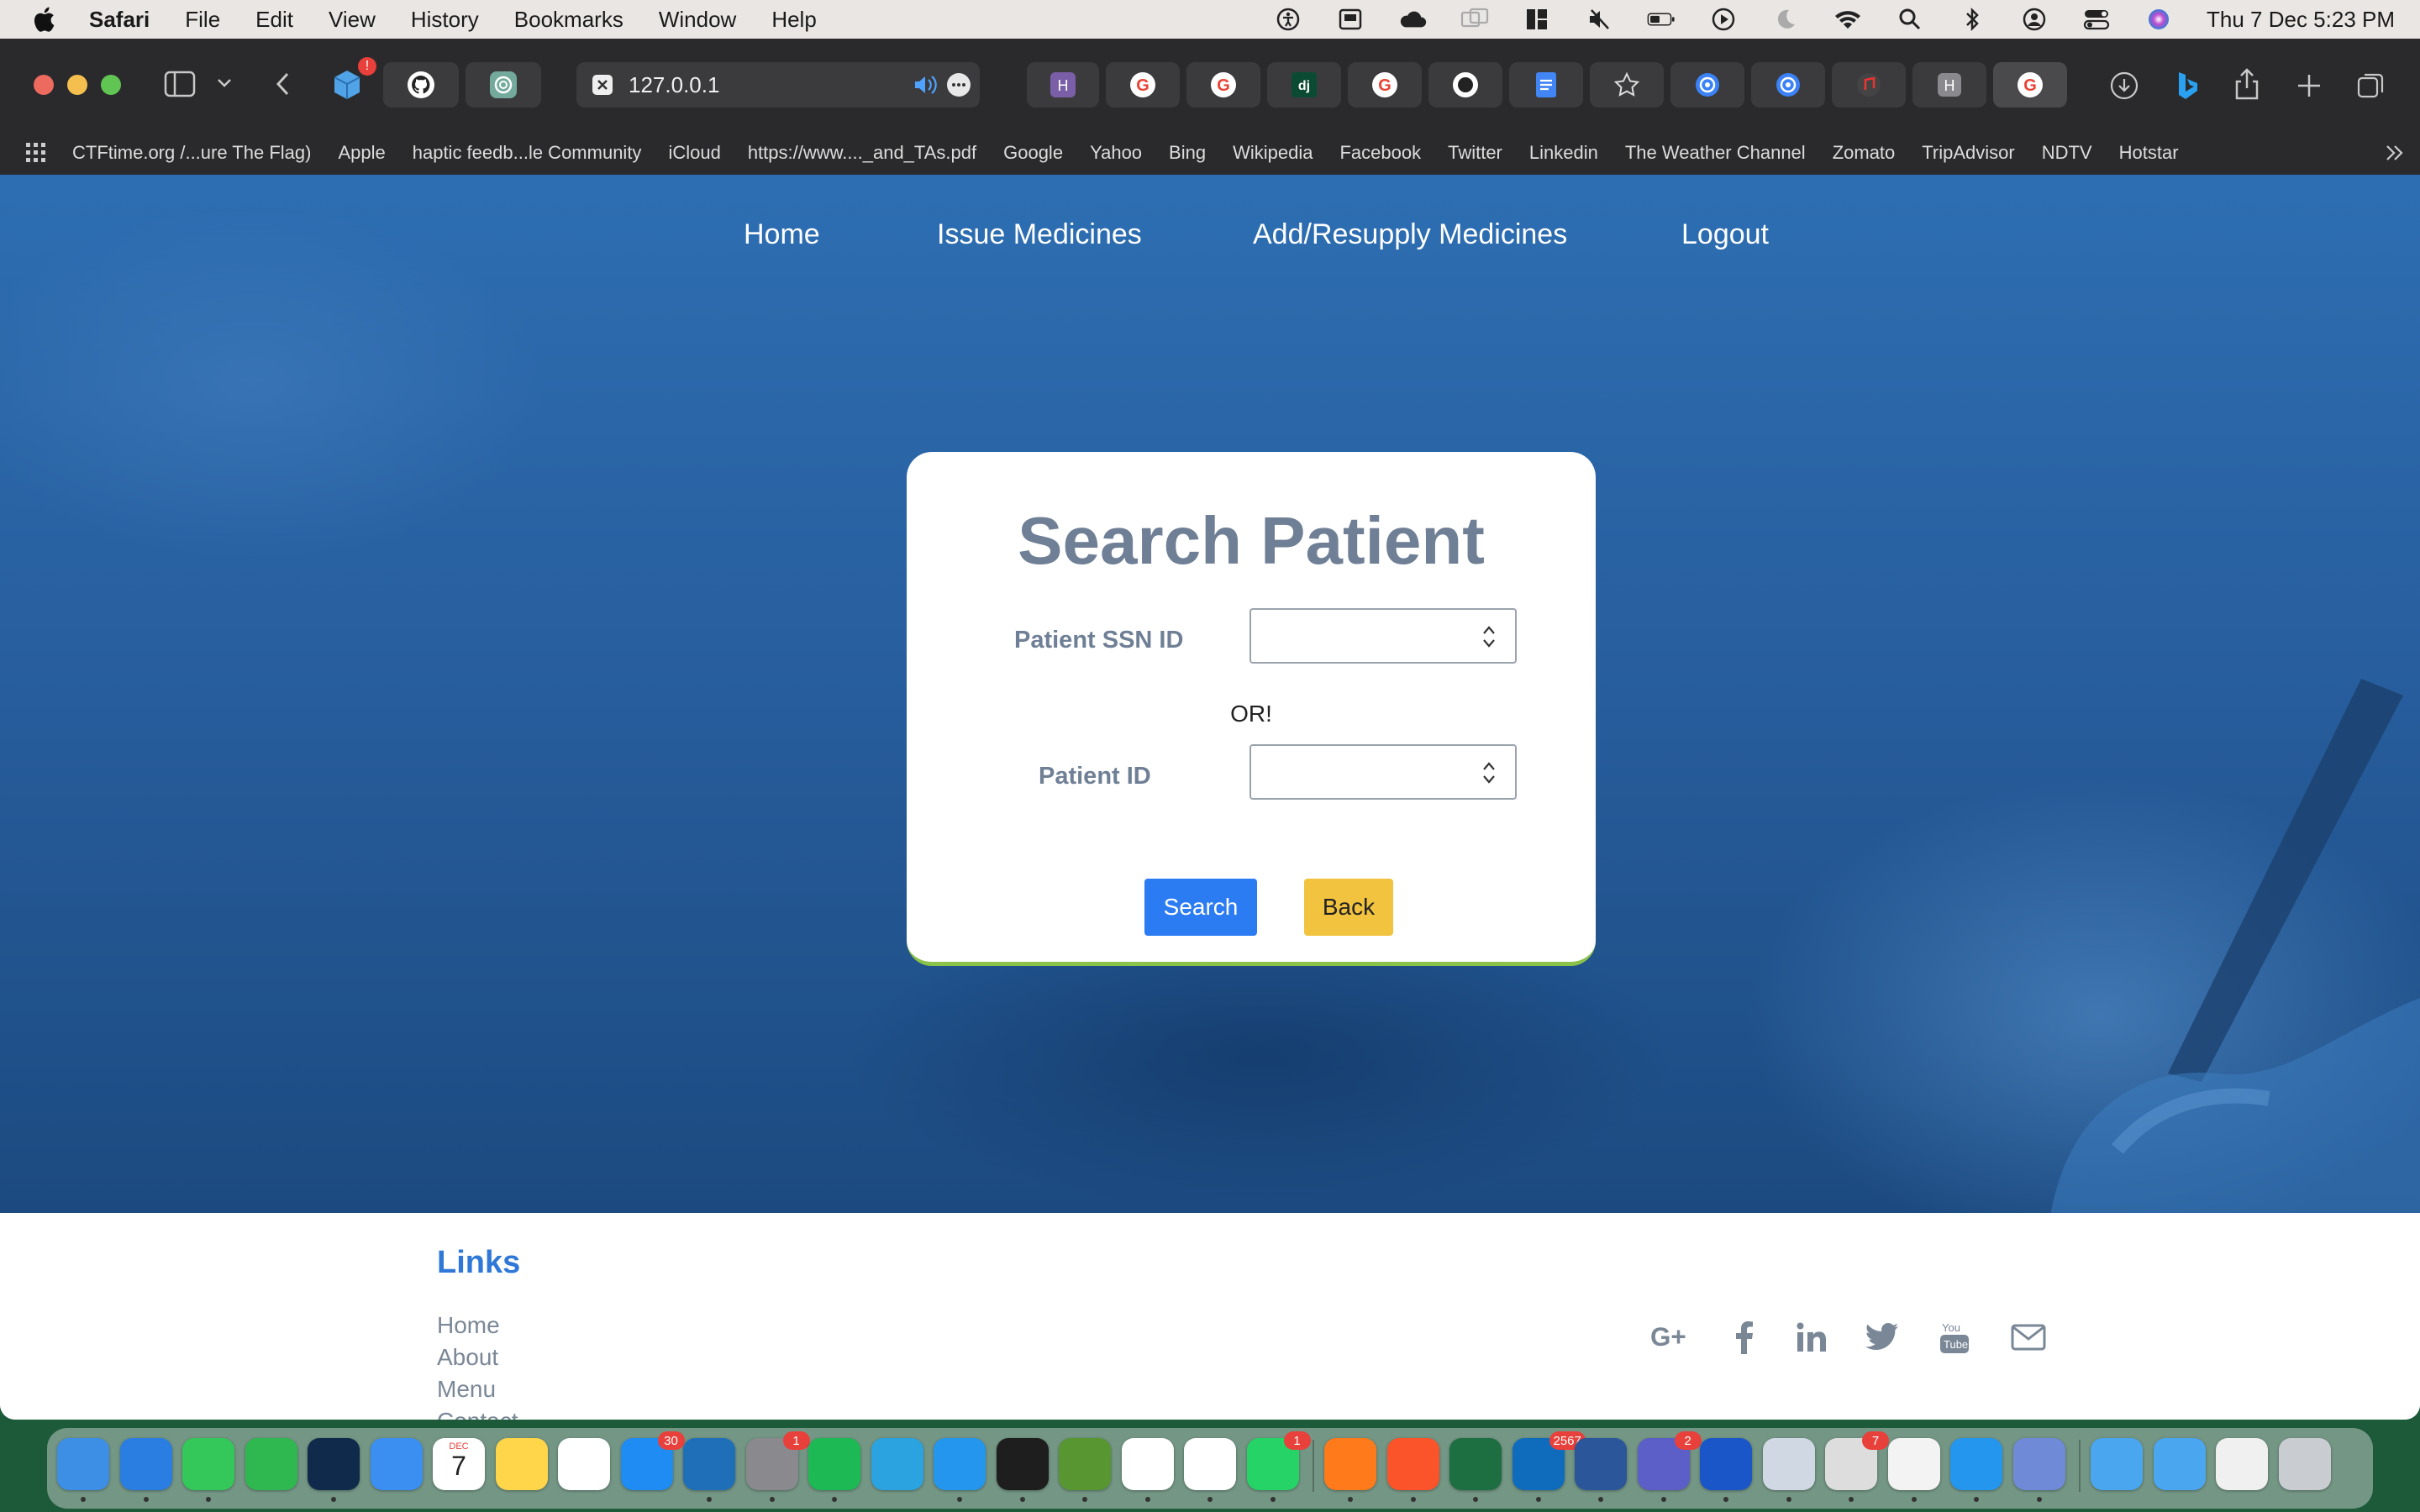 Image resolution: width=2420 pixels, height=1512 pixels. I want to click on share-icon, so click(2247, 84).